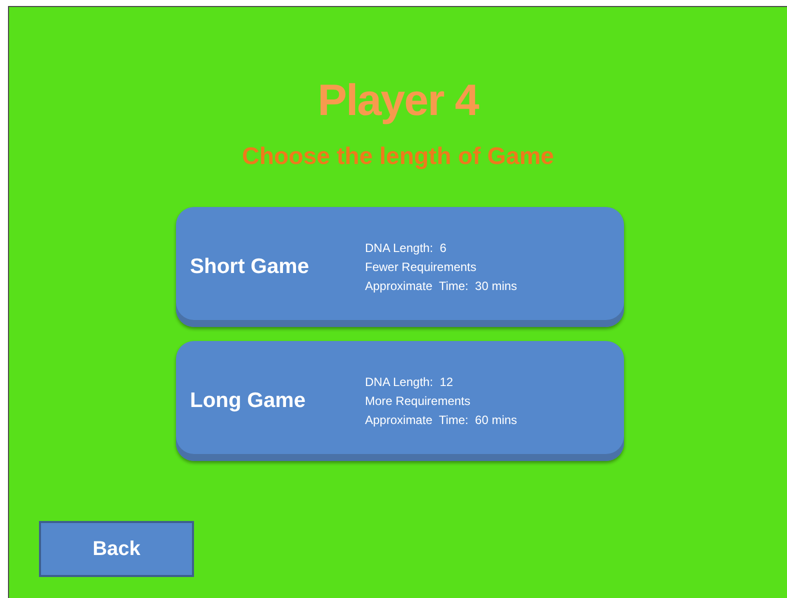 The height and width of the screenshot is (598, 787). What do you see at coordinates (248, 401) in the screenshot?
I see `option-title: Long Game` at bounding box center [248, 401].